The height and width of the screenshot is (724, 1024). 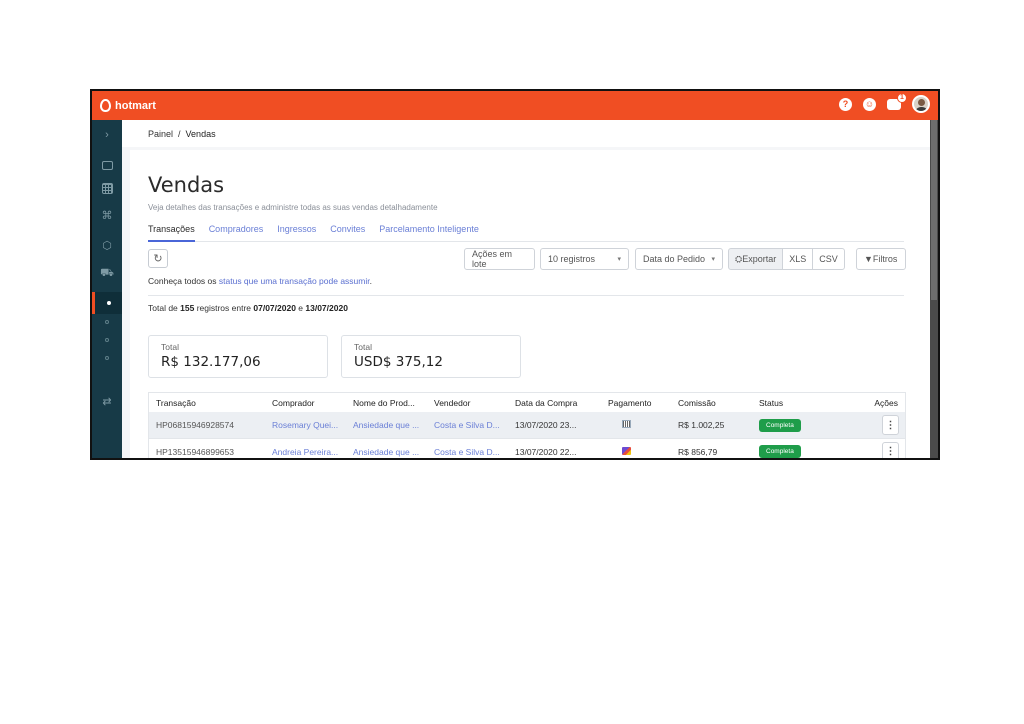 I want to click on refresh-button: ↻, so click(x=158, y=258).